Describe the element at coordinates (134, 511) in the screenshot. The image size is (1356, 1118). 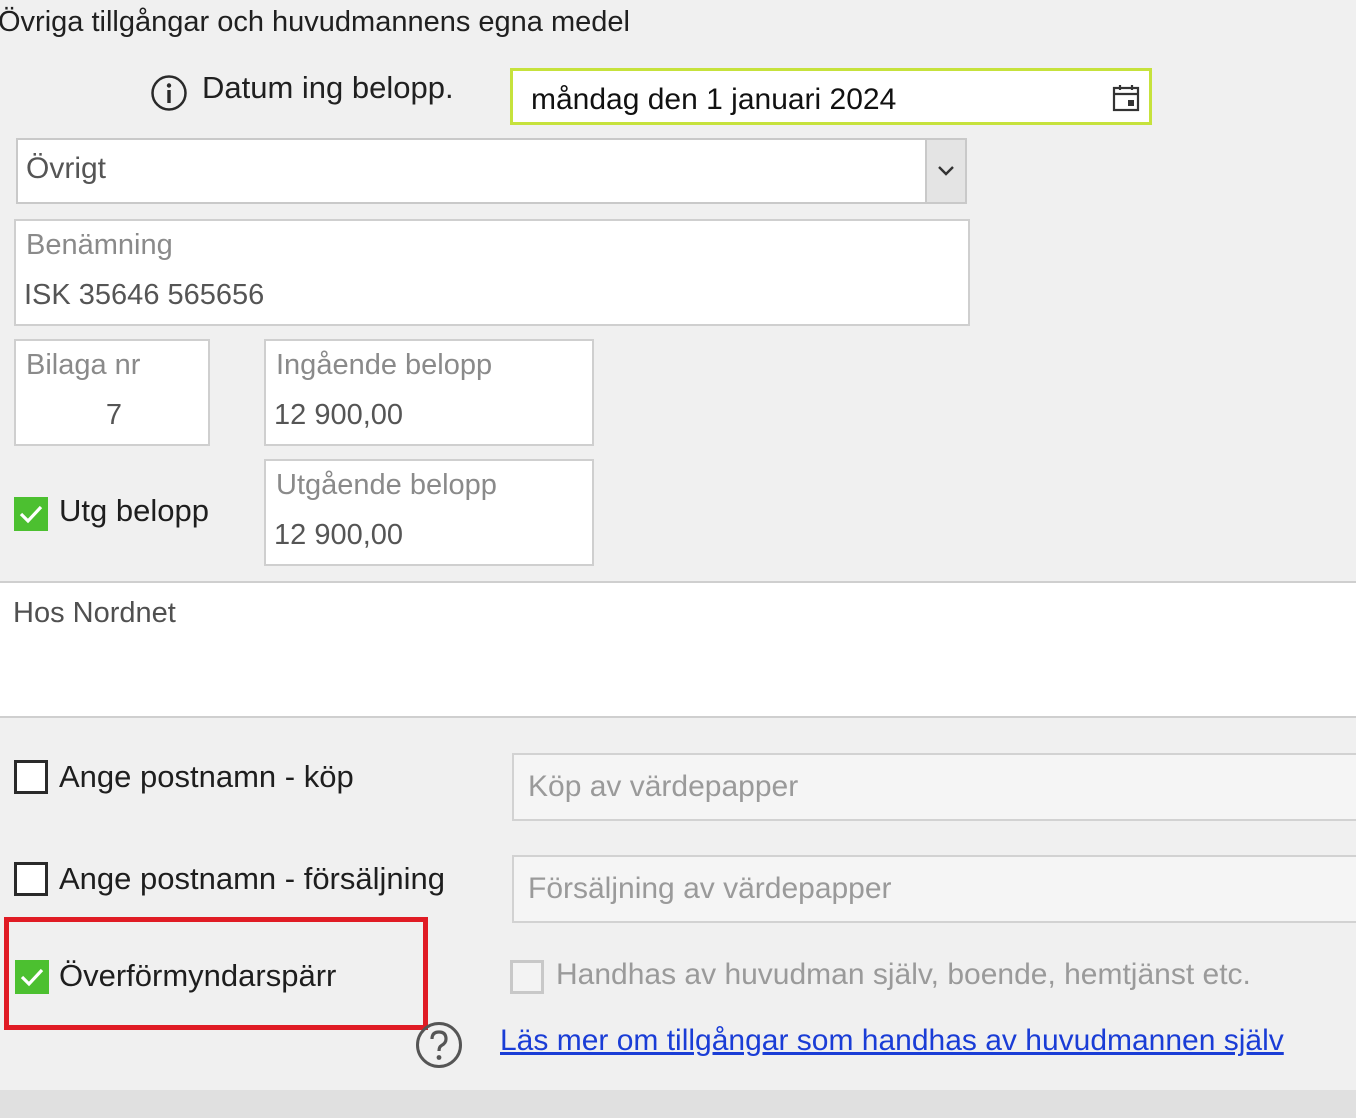
I see `utg-belopp-label: Utg belopp` at that location.